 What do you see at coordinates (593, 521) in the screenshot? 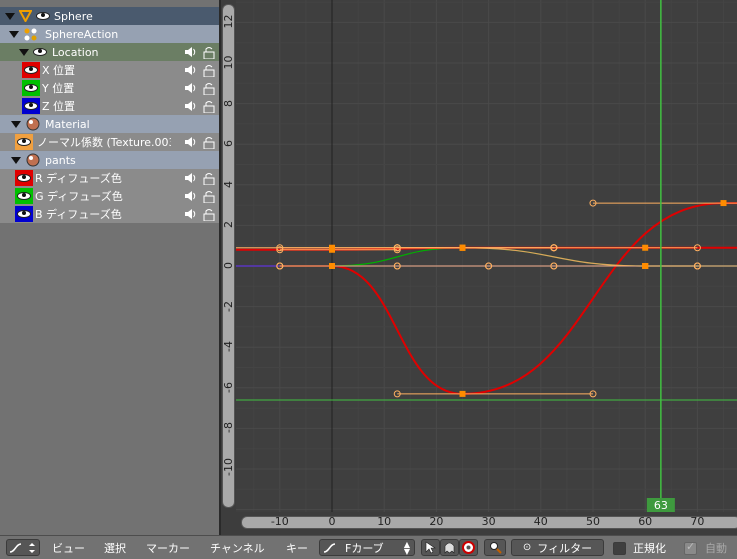
I see `frame-tick-label: 50` at bounding box center [593, 521].